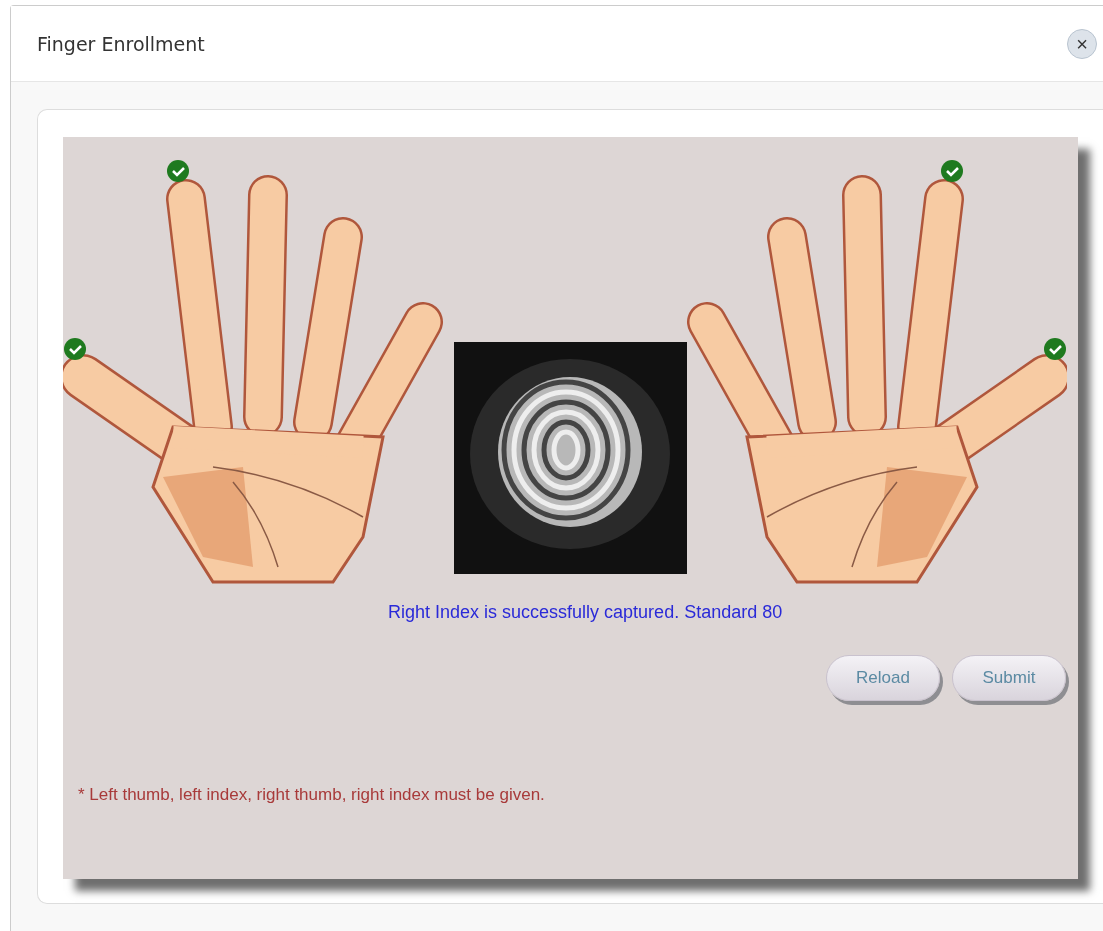 The width and height of the screenshot is (1103, 931). I want to click on close-button: ×, so click(1082, 43).